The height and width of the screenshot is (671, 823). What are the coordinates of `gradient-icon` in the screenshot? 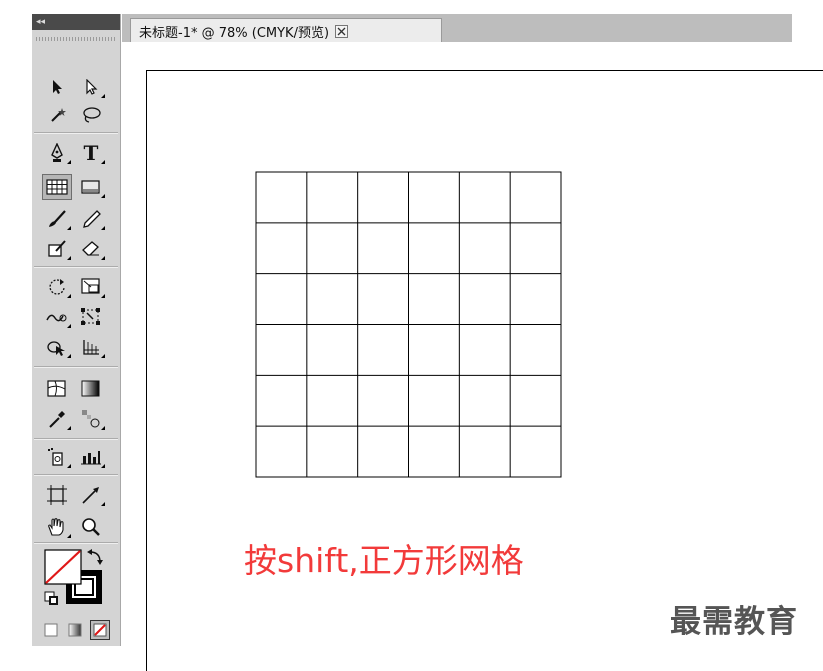 It's located at (90, 388).